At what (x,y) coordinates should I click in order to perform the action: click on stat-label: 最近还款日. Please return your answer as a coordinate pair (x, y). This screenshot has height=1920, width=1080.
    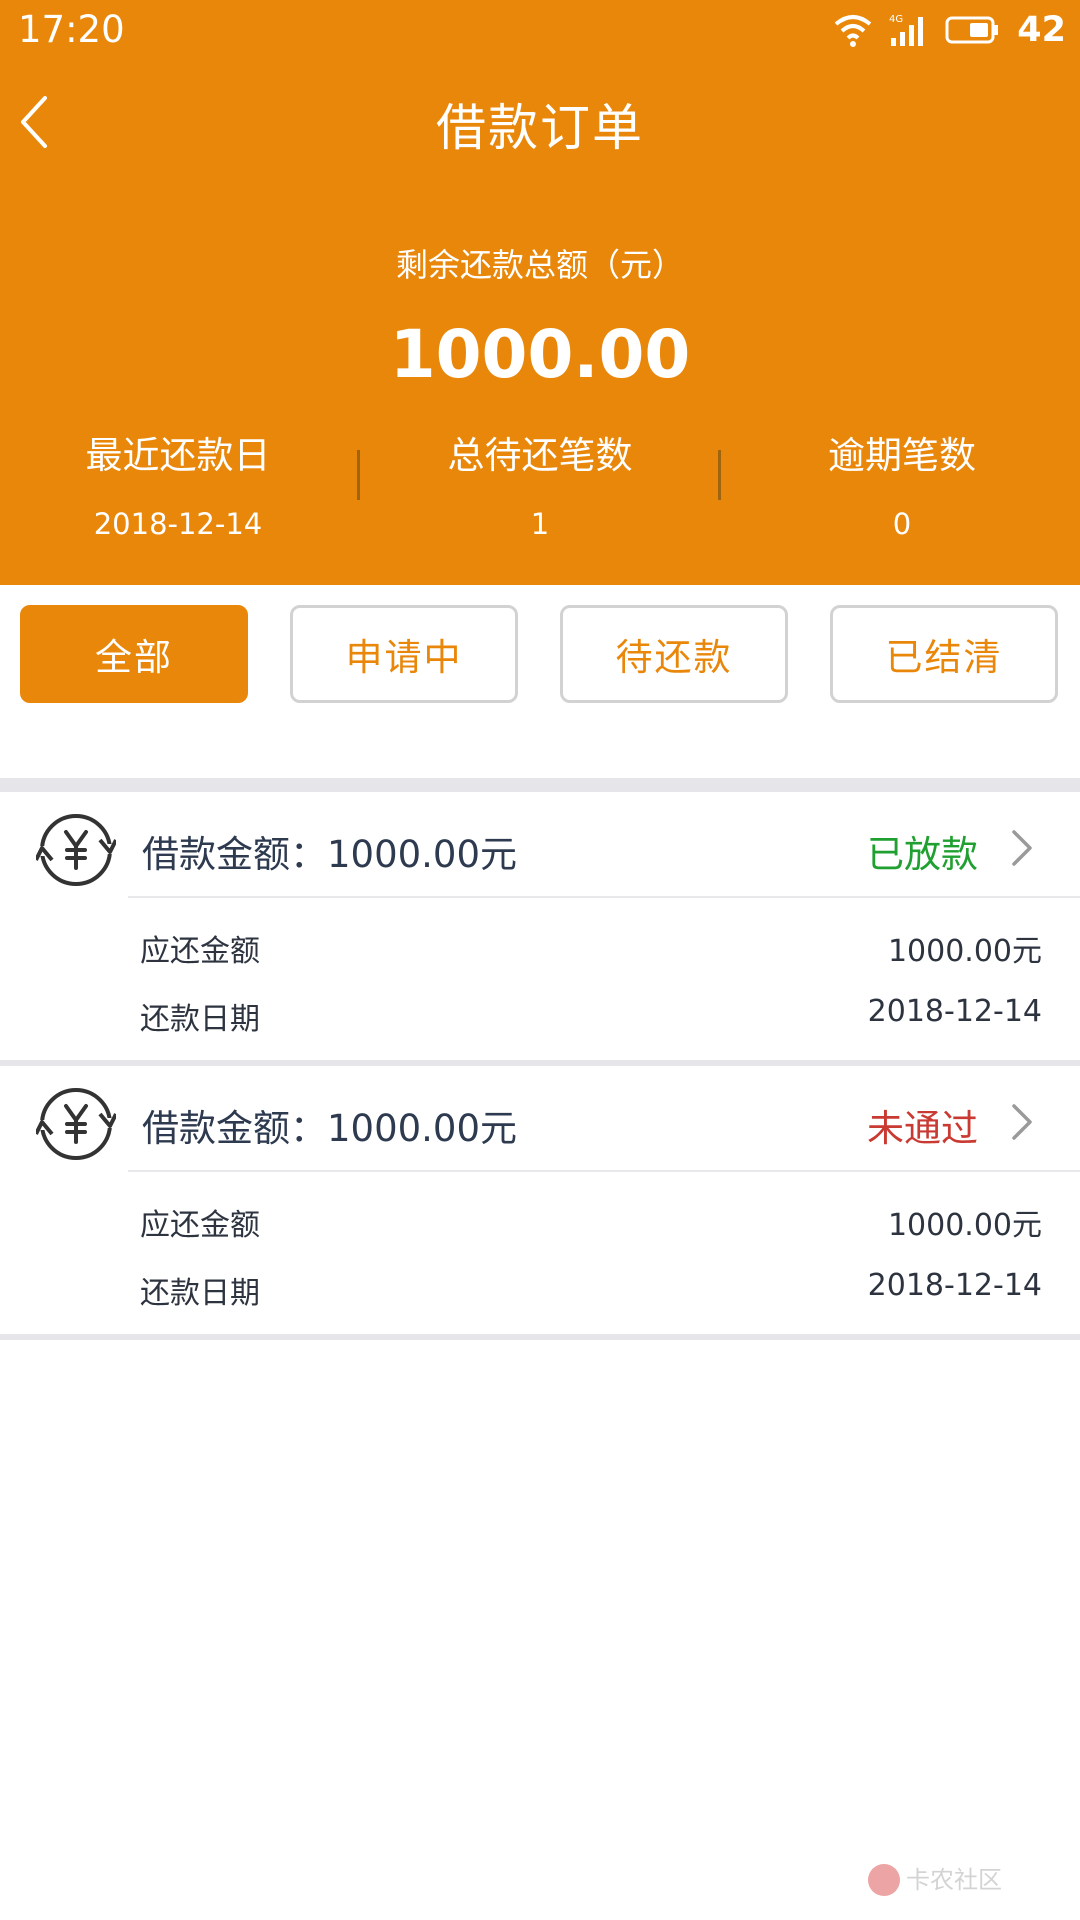
    Looking at the image, I should click on (178, 455).